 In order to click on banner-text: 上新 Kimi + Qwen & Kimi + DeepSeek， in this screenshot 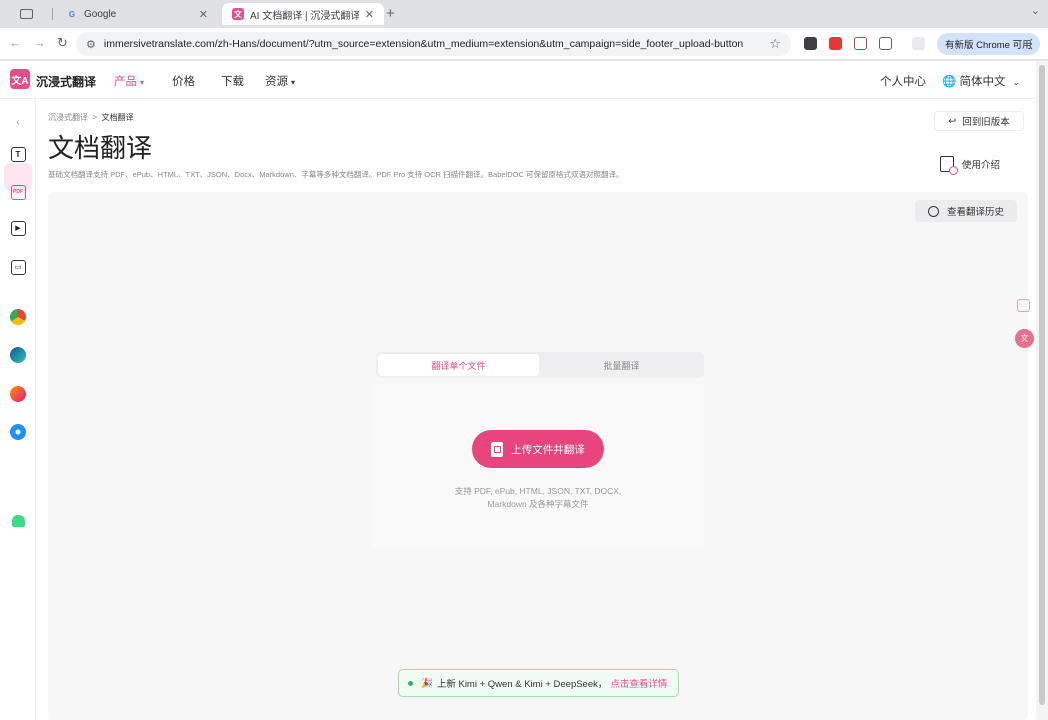, I will do `click(522, 684)`.